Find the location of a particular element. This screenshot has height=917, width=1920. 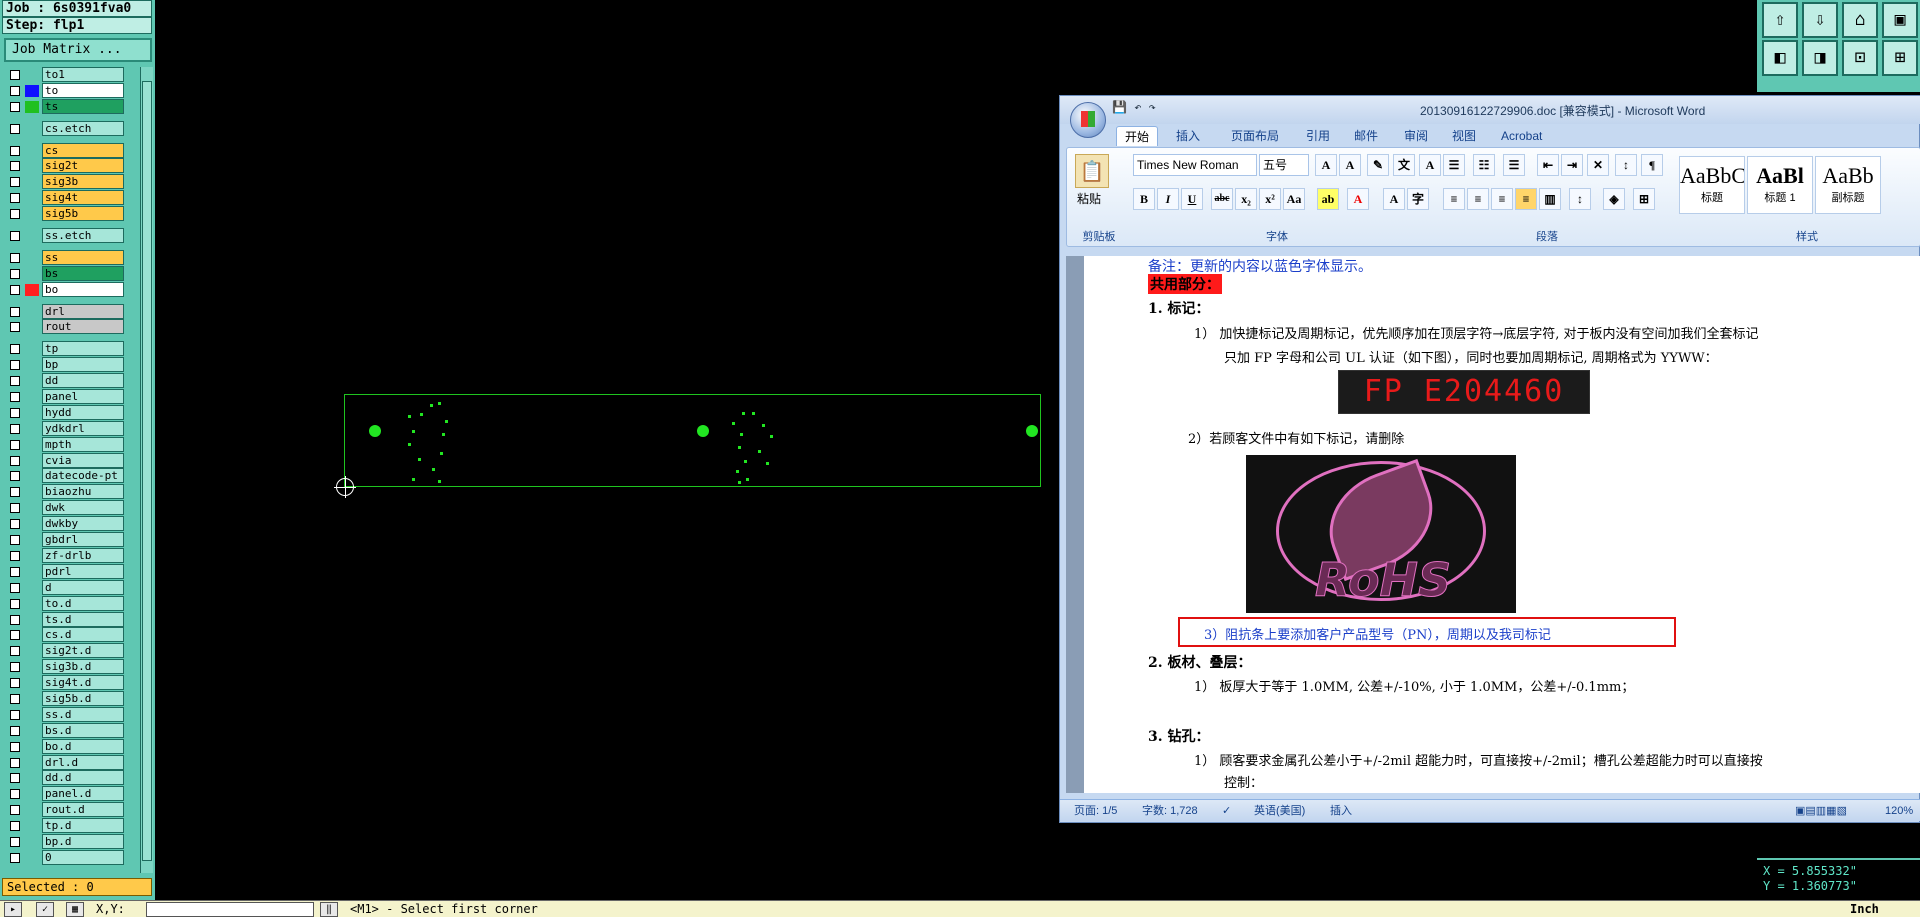

layer-name: sig2t is located at coordinates (83, 166).